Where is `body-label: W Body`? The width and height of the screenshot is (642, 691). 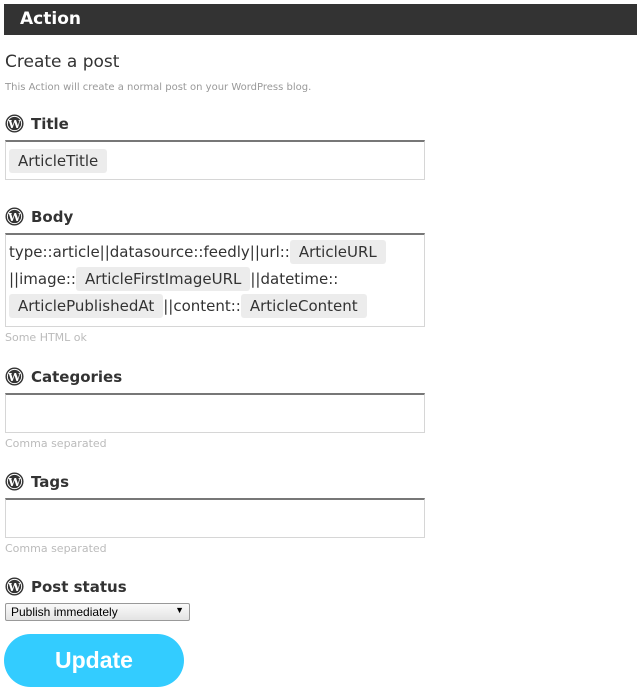
body-label: W Body is located at coordinates (39, 216).